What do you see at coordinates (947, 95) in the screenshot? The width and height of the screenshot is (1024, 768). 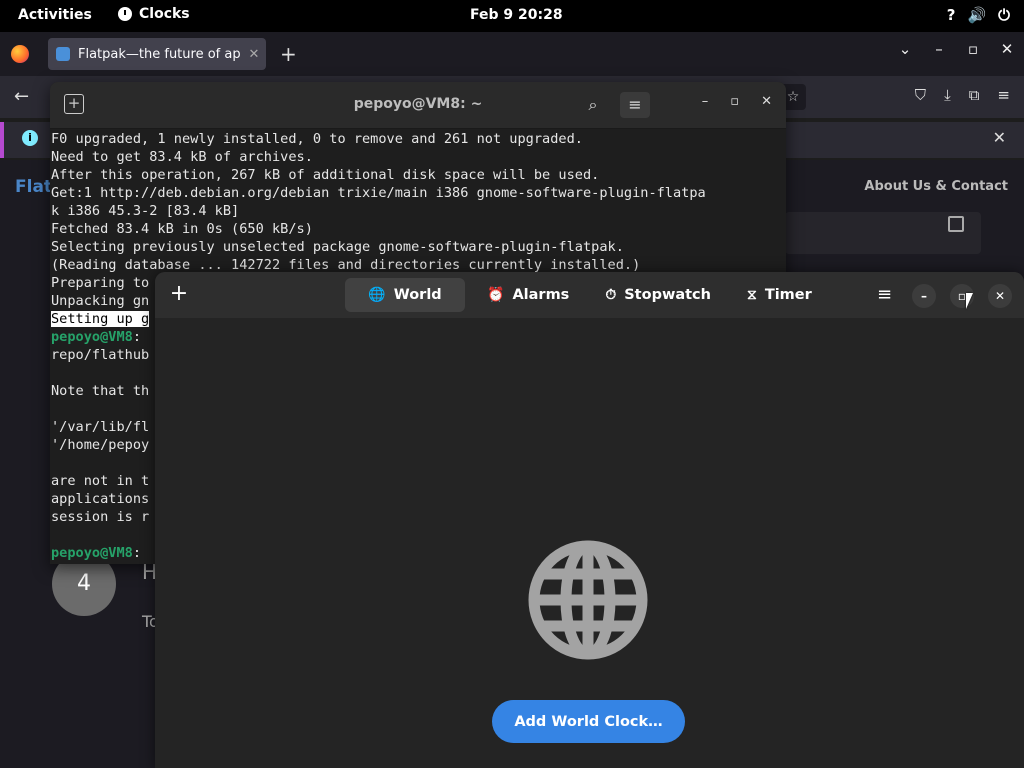 I see `downloads-icon: ⤓` at bounding box center [947, 95].